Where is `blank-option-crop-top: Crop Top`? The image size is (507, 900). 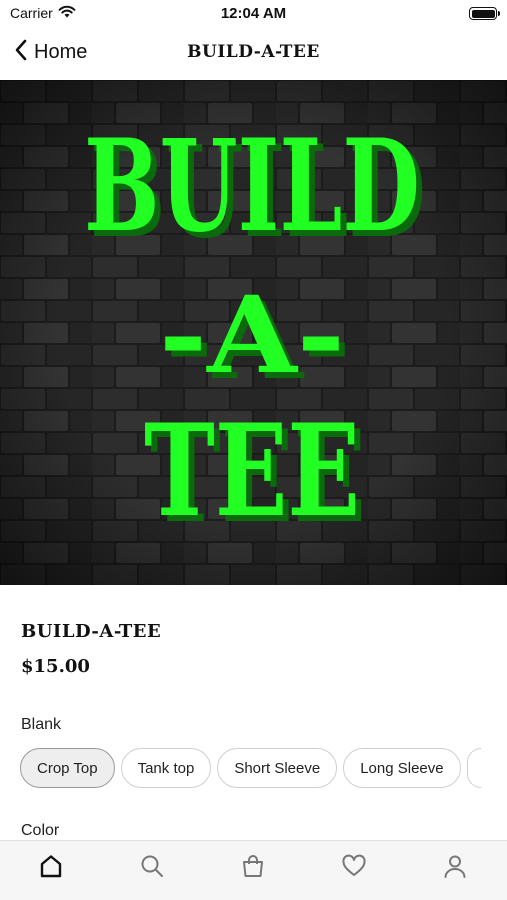
blank-option-crop-top: Crop Top is located at coordinates (67, 768).